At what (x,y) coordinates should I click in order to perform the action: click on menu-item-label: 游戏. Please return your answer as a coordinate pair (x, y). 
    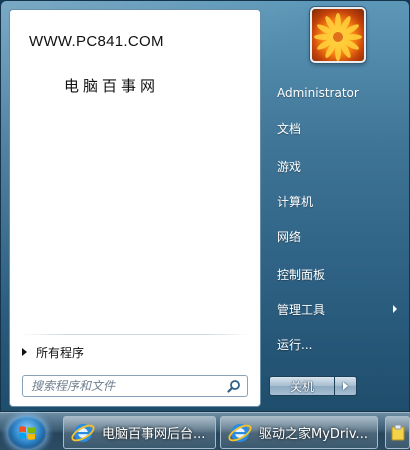
    Looking at the image, I should click on (289, 166).